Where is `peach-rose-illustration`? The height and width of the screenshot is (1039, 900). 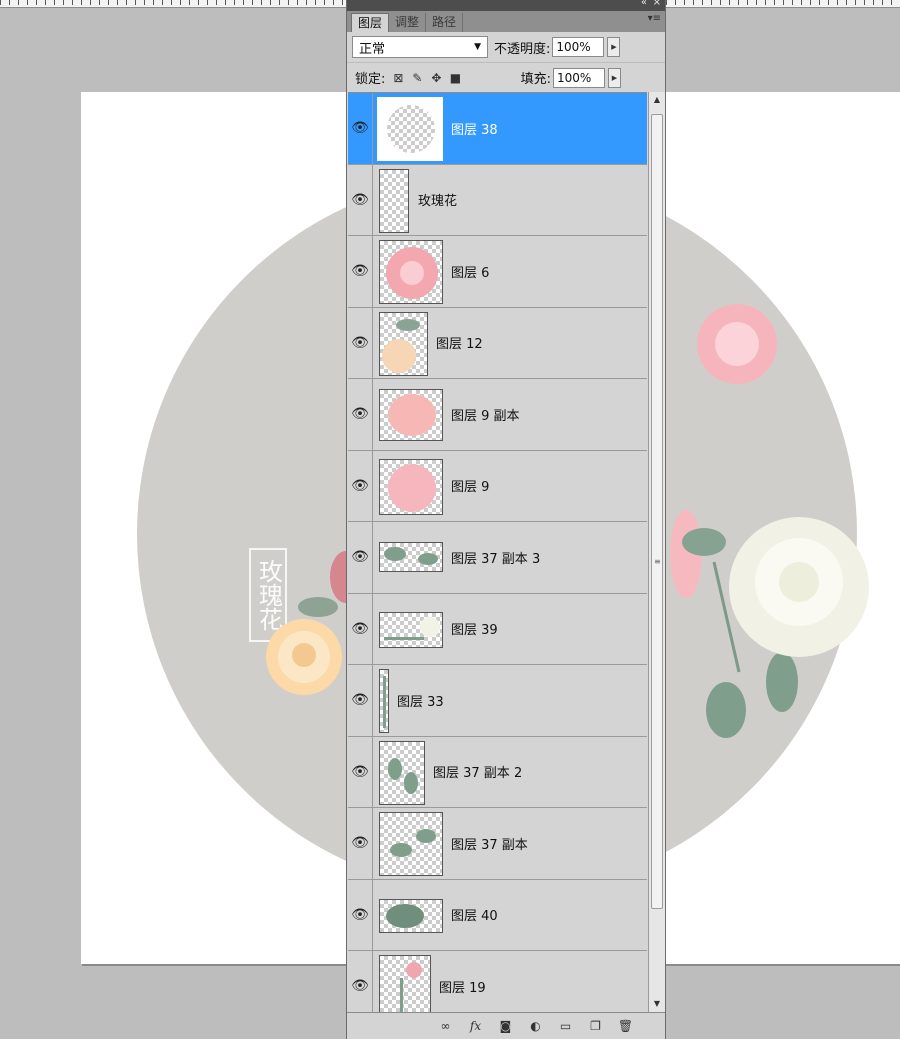 peach-rose-illustration is located at coordinates (311, 623).